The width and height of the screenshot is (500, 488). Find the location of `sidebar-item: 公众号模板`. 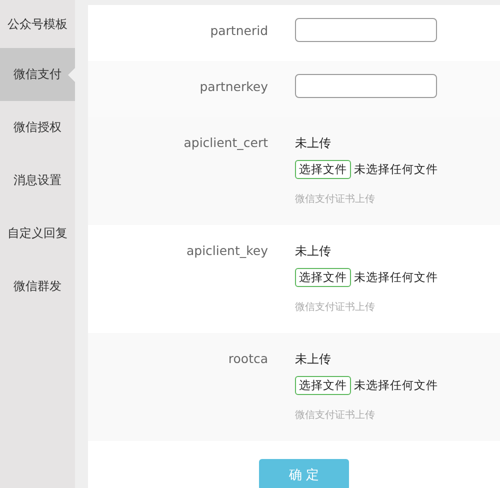

sidebar-item: 公众号模板 is located at coordinates (37, 24).